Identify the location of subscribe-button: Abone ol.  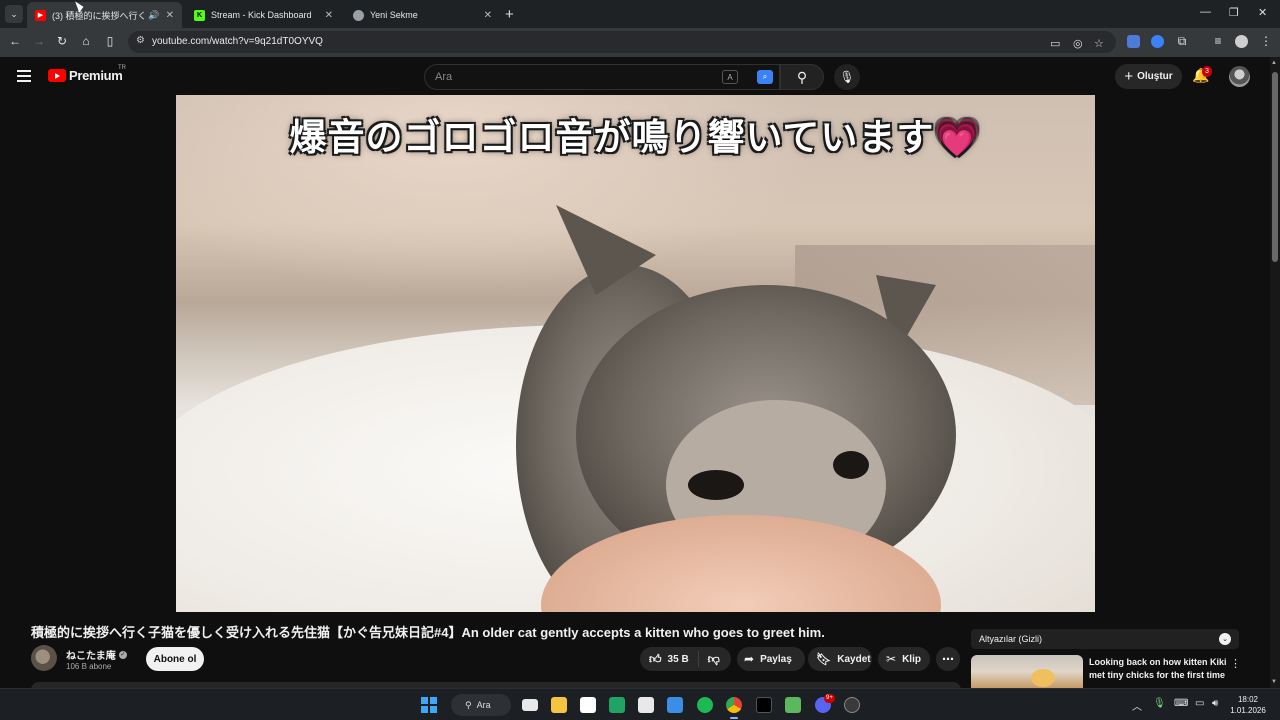
(175, 659).